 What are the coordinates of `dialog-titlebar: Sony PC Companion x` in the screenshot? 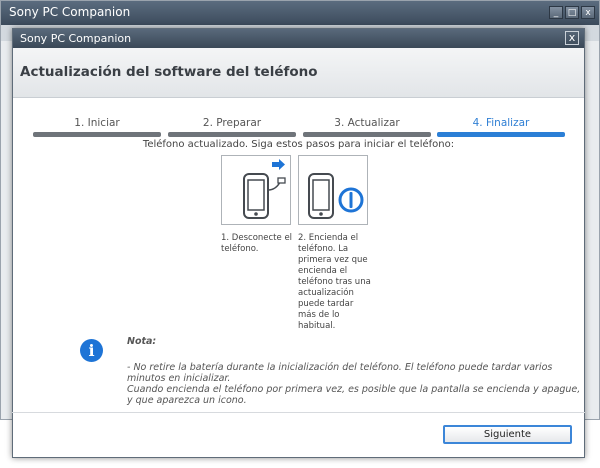 It's located at (298, 38).